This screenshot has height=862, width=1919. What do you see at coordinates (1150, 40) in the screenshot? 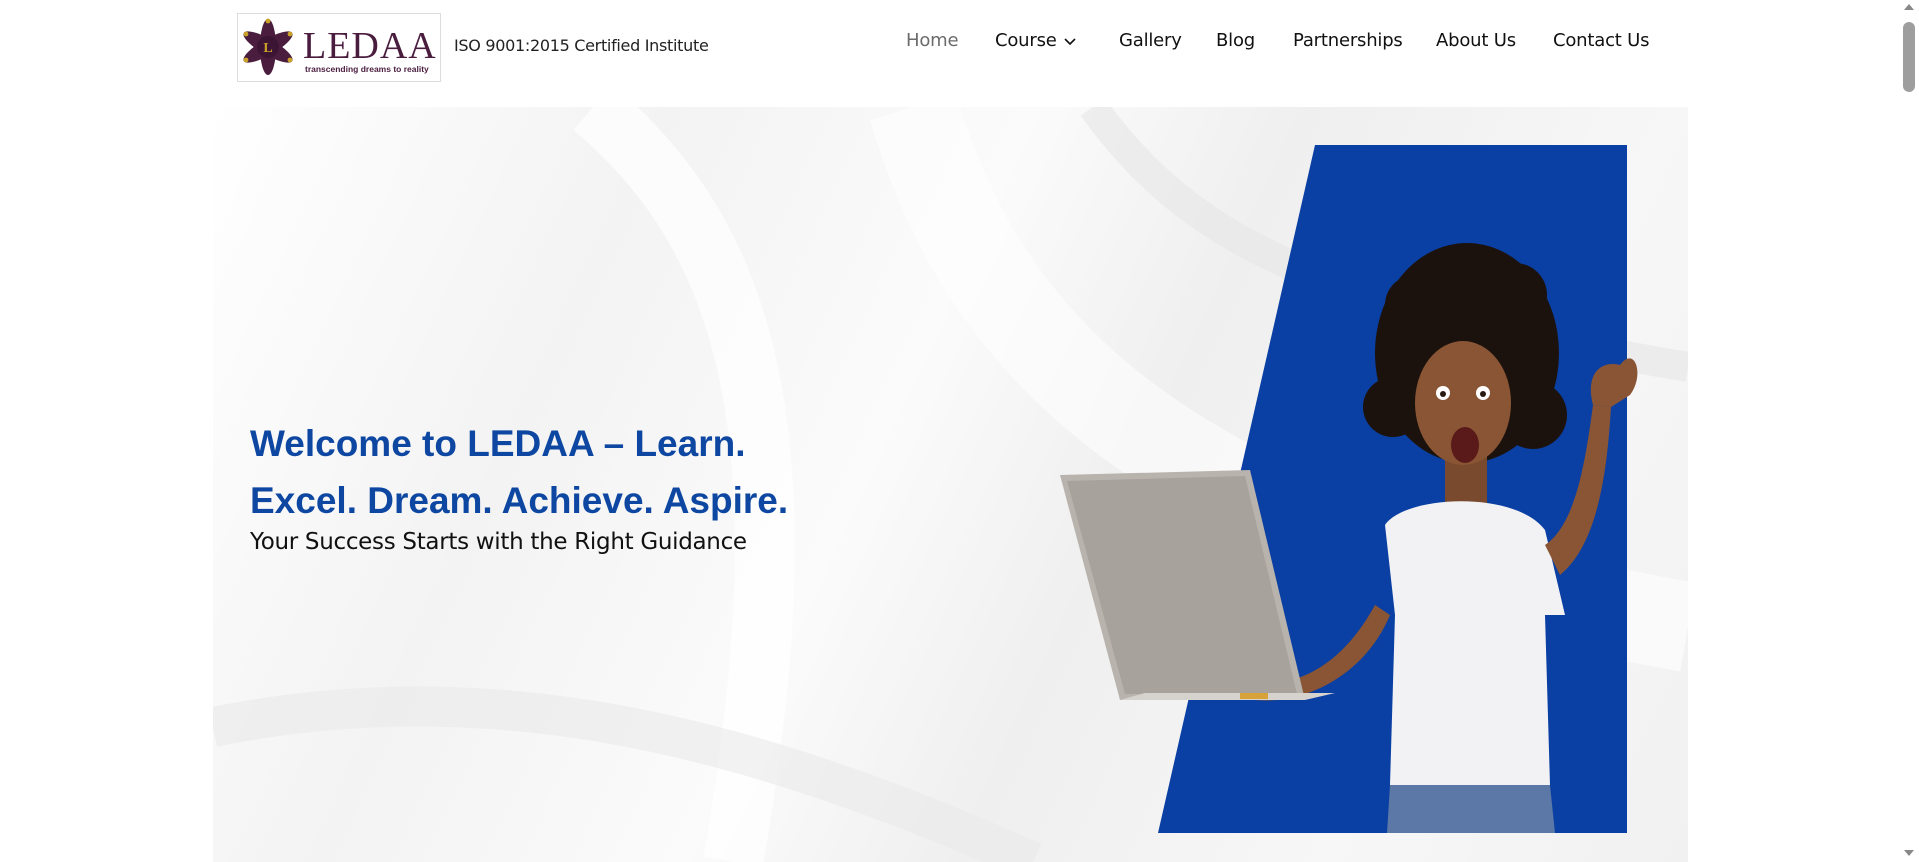
I see `nav-gallery: Gallery` at bounding box center [1150, 40].